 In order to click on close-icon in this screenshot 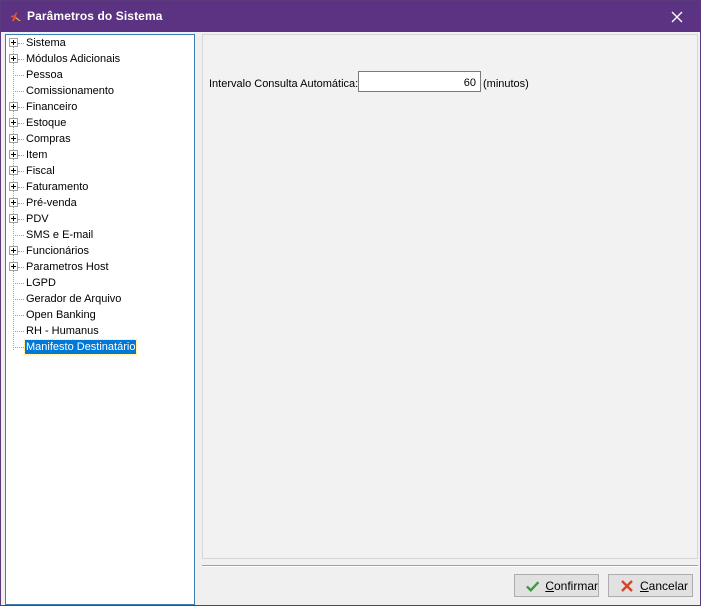, I will do `click(677, 16)`.